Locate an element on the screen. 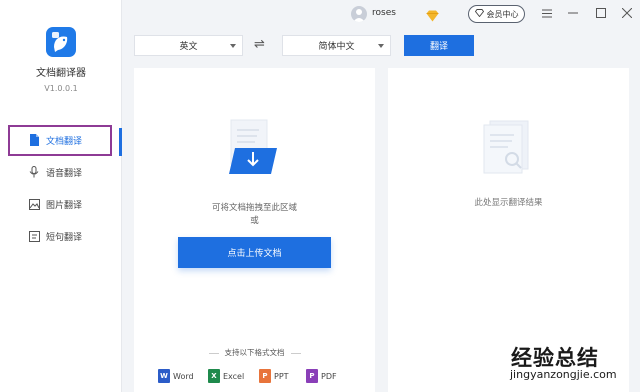 The image size is (640, 392). upload-document-illustration is located at coordinates (253, 149).